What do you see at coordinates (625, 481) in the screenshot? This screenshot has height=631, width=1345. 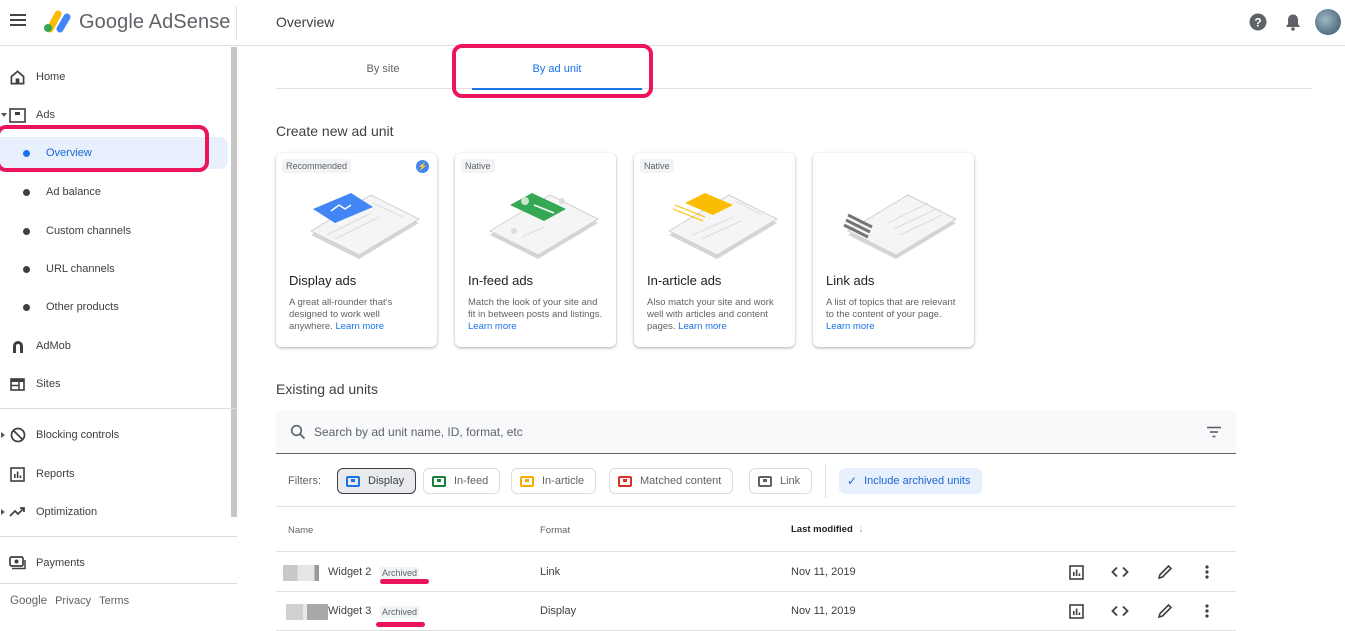 I see `matched-content-format-icon` at bounding box center [625, 481].